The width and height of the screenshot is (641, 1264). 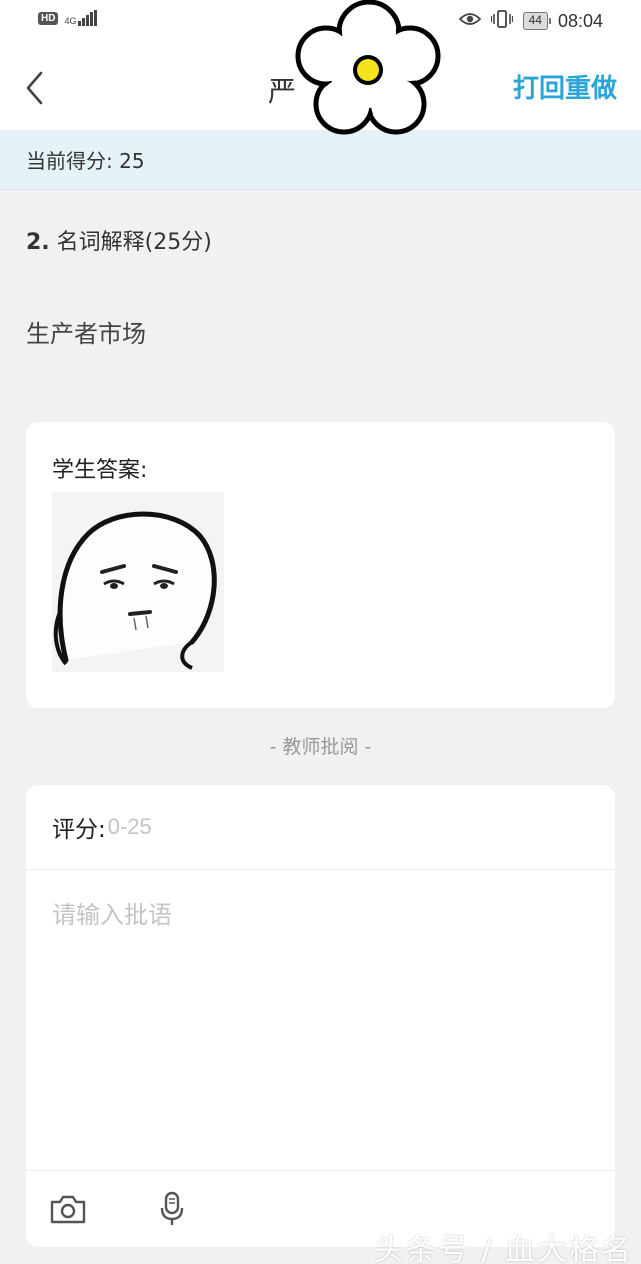 I want to click on back-chevron-icon, so click(x=34, y=88).